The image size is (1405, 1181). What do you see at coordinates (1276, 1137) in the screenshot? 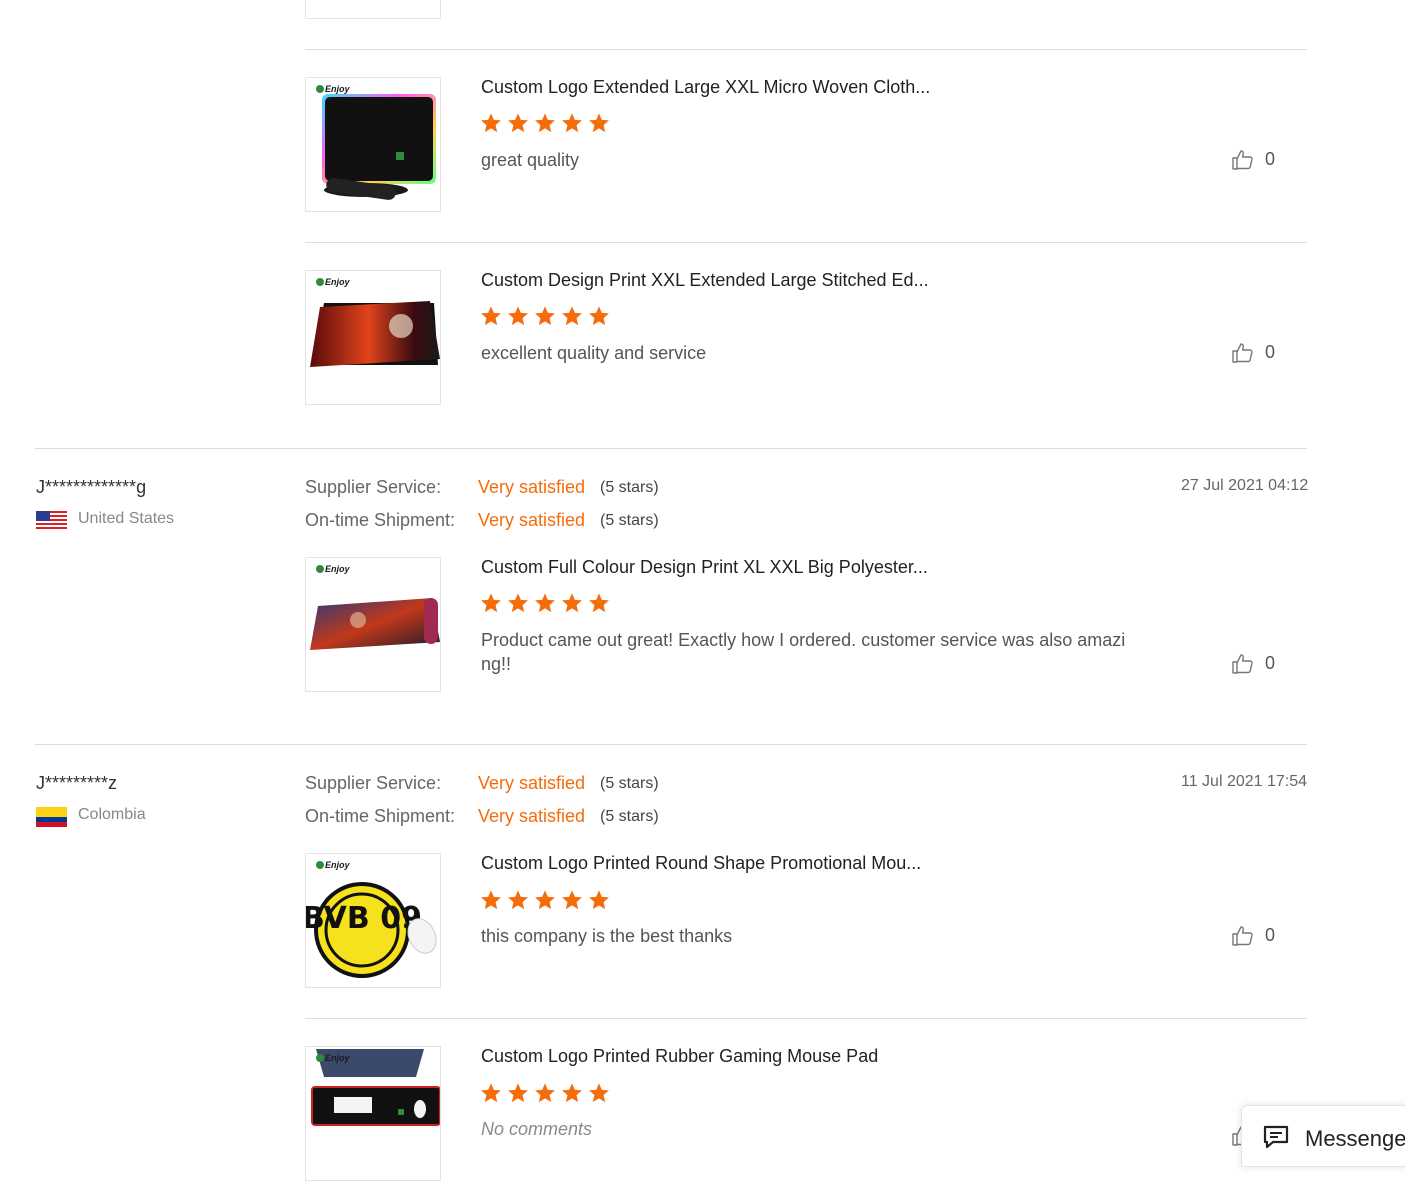
I see `chat-icon` at bounding box center [1276, 1137].